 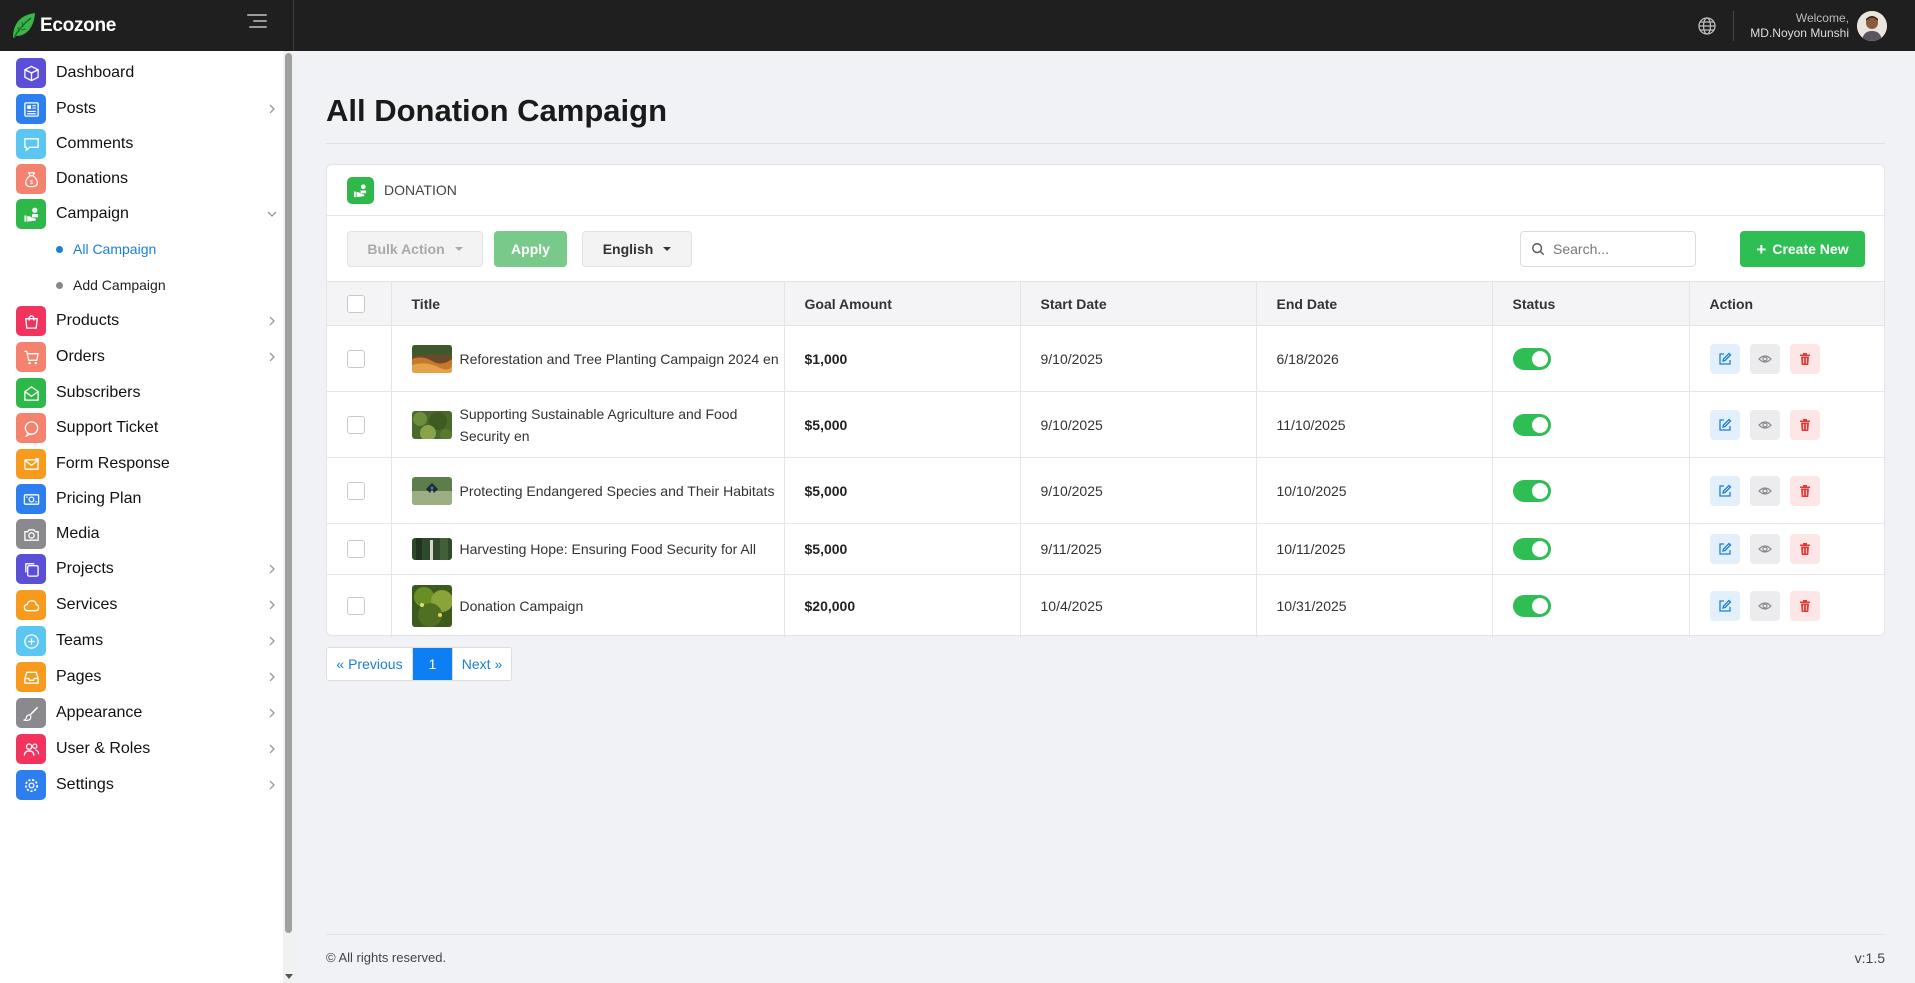 What do you see at coordinates (370, 664) in the screenshot?
I see `previous-page-link: « Previous` at bounding box center [370, 664].